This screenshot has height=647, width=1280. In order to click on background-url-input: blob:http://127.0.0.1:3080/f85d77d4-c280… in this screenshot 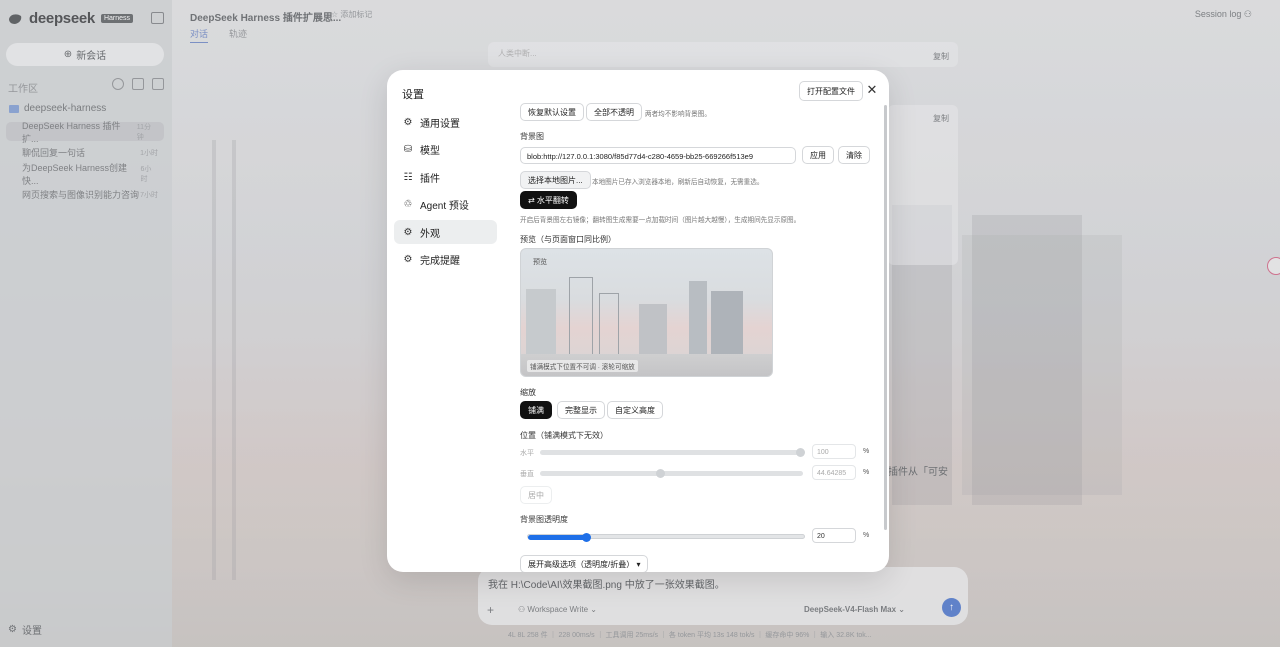, I will do `click(658, 155)`.